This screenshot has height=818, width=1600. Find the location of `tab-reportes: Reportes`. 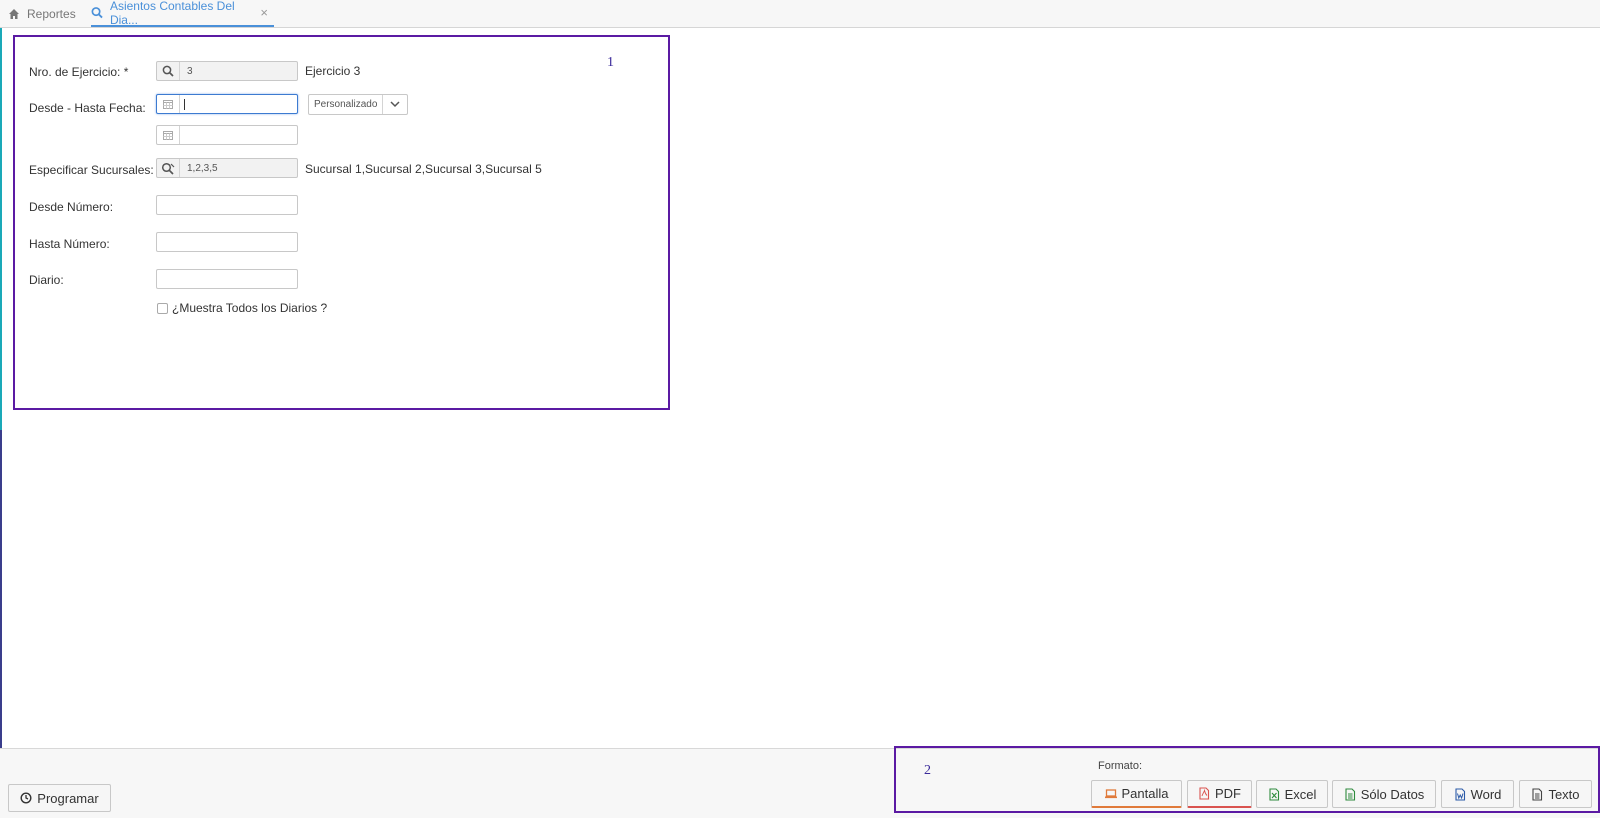

tab-reportes: Reportes is located at coordinates (42, 13).